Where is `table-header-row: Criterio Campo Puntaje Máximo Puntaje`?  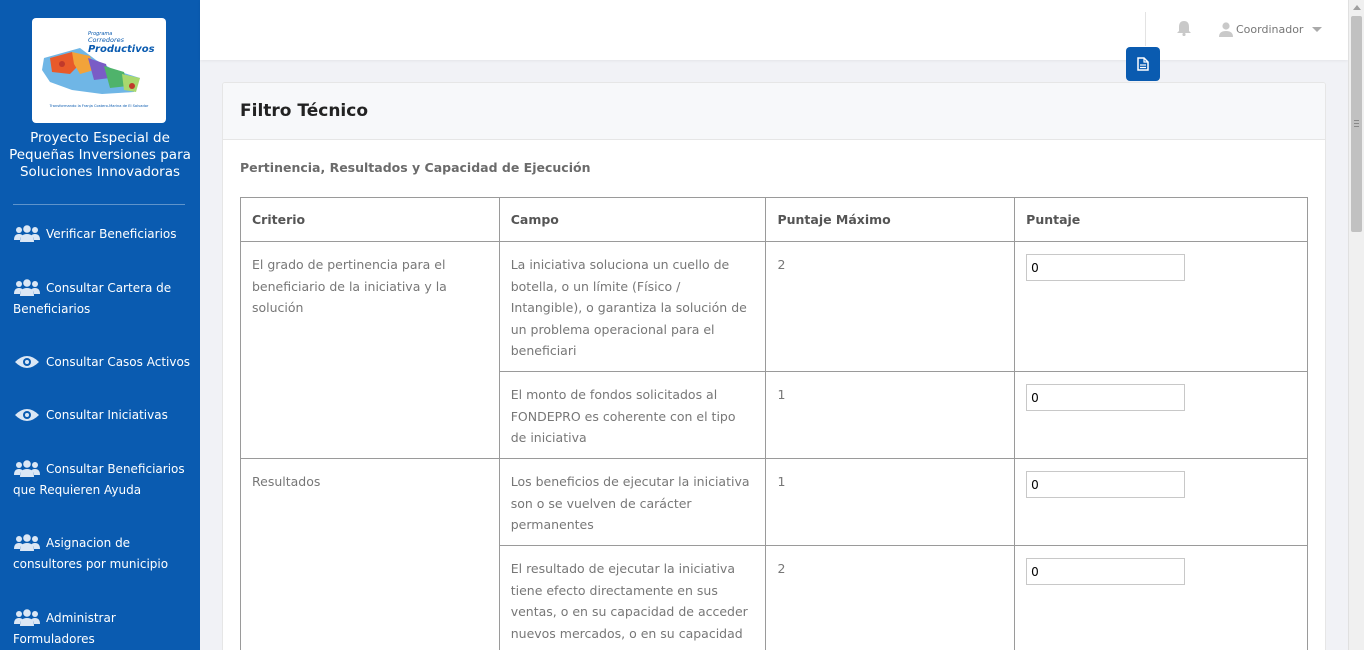 table-header-row: Criterio Campo Puntaje Máximo Puntaje is located at coordinates (774, 219).